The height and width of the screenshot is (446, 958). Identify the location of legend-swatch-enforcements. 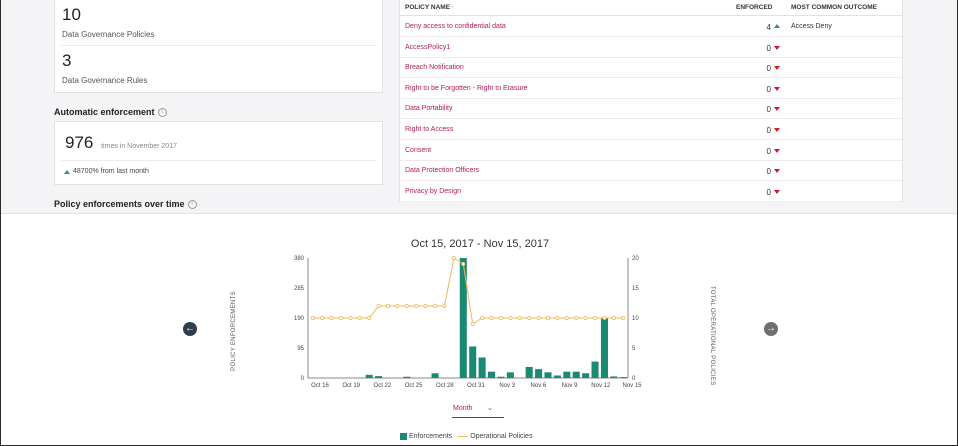
(403, 436).